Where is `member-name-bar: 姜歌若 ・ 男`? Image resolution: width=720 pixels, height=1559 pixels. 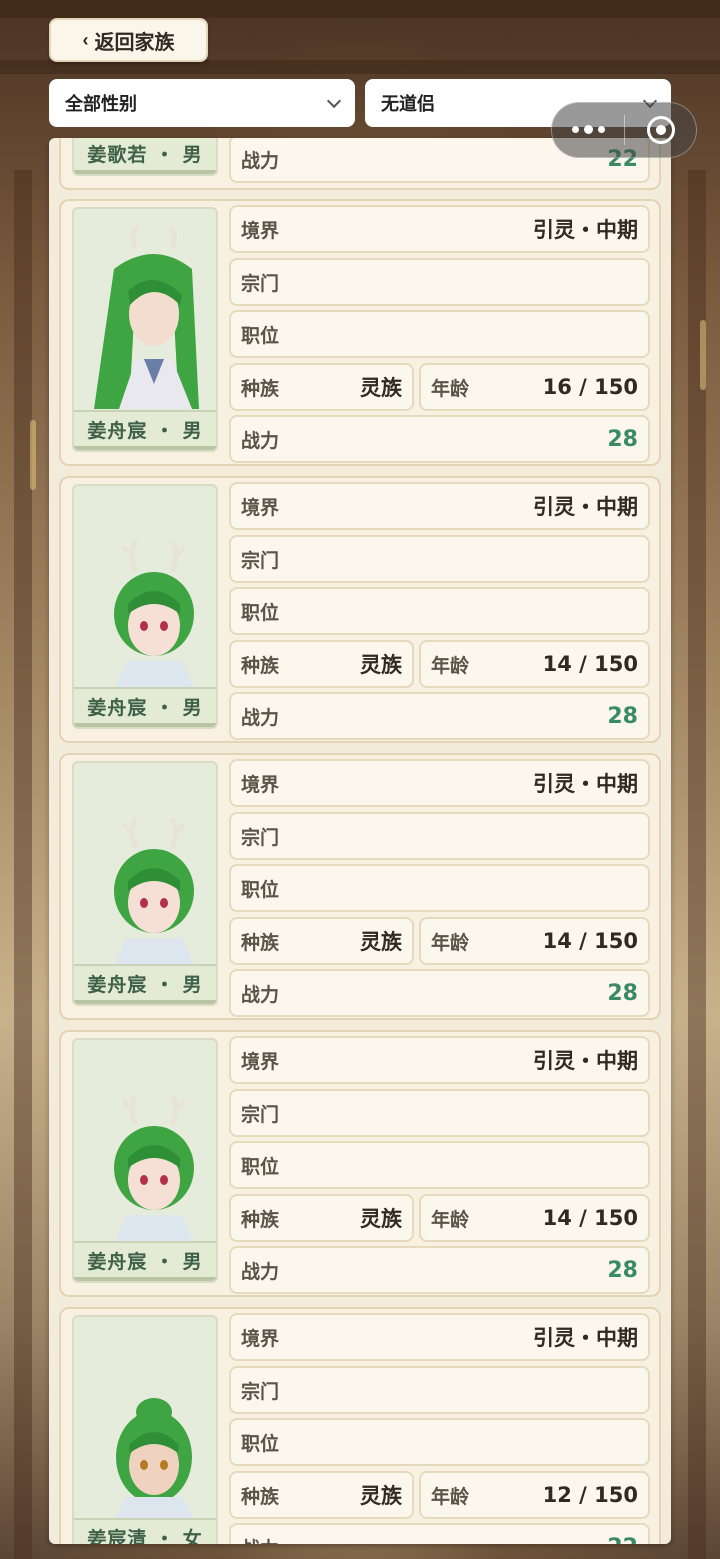
member-name-bar: 姜歌若 ・ 男 is located at coordinates (145, 156).